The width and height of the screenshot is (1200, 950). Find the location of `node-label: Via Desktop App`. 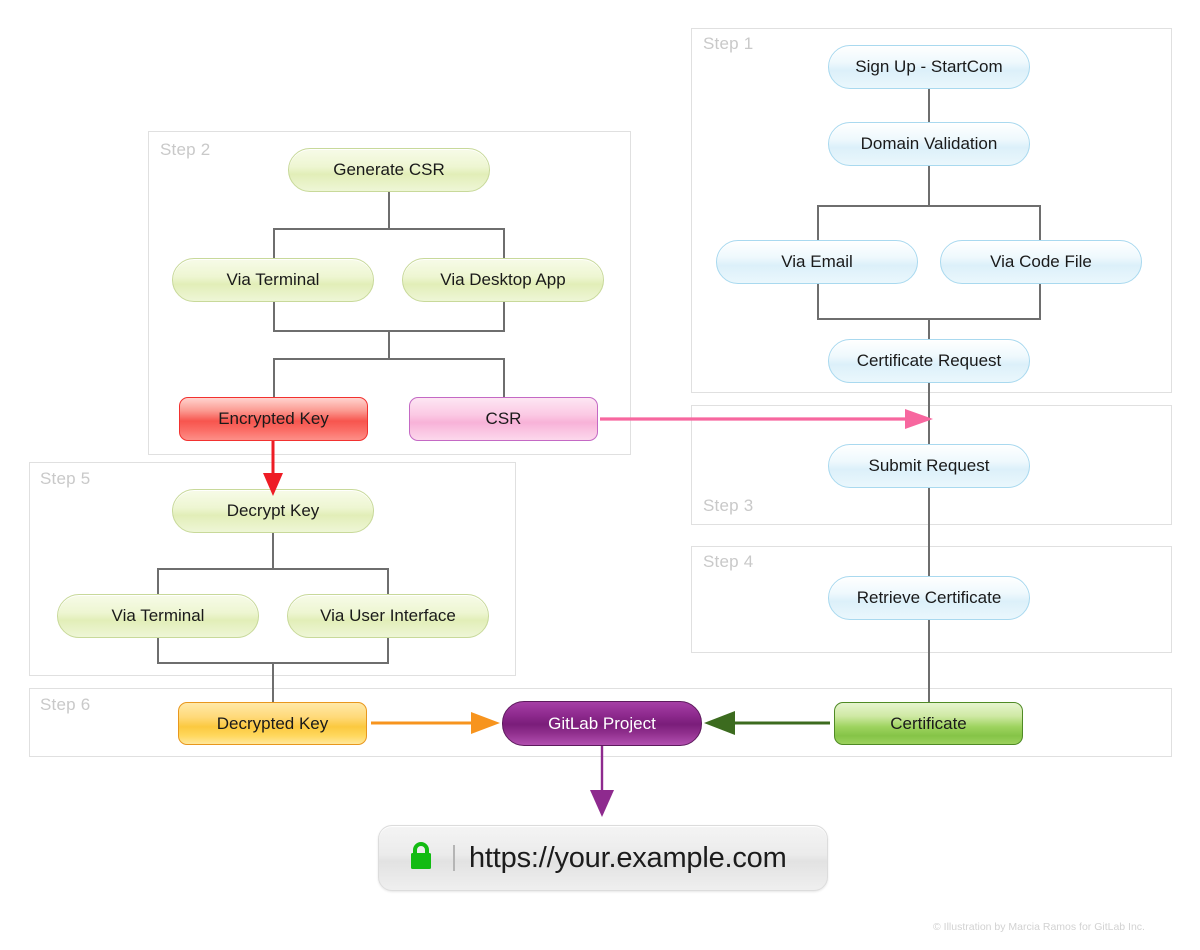

node-label: Via Desktop App is located at coordinates (503, 279).